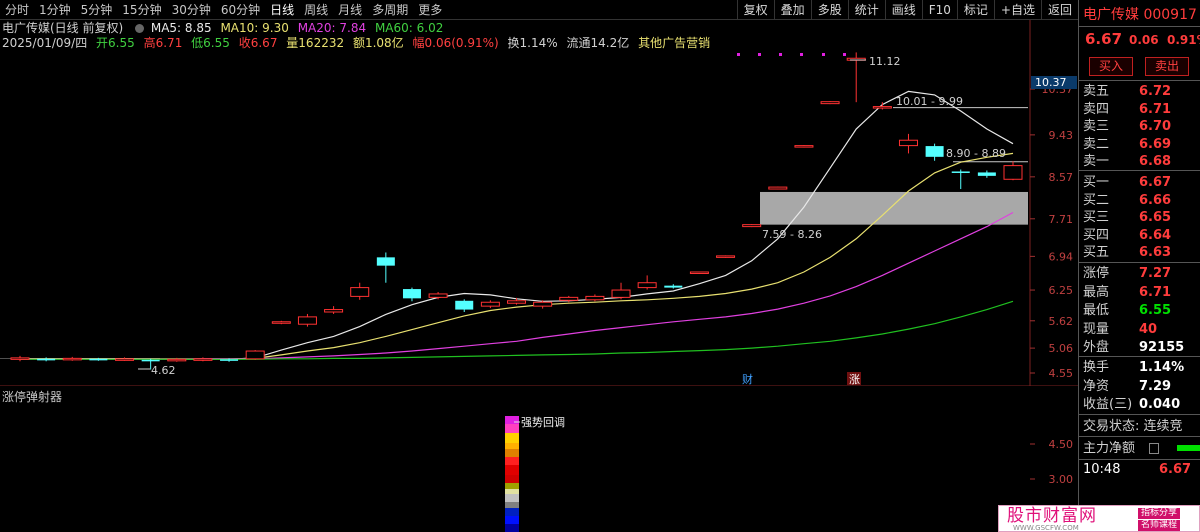 The width and height of the screenshot is (1200, 532). Describe the element at coordinates (1155, 144) in the screenshot. I see `asks-value: 6.69` at that location.